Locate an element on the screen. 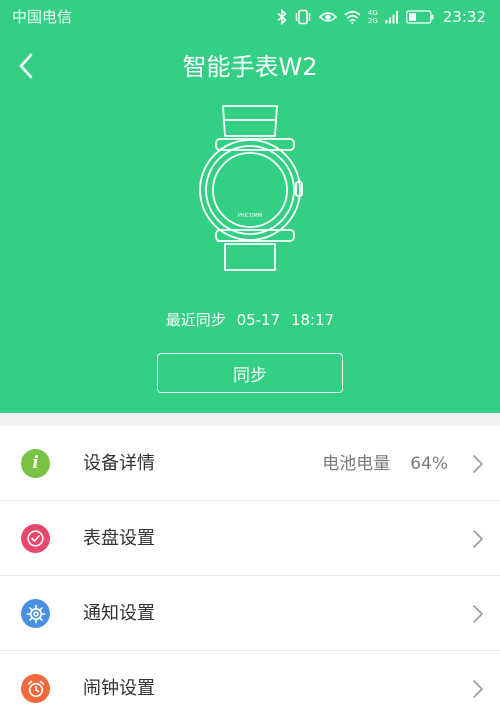 This screenshot has height=711, width=500. list-item-device-details: i 设备详情 电池电量 64% is located at coordinates (250, 463).